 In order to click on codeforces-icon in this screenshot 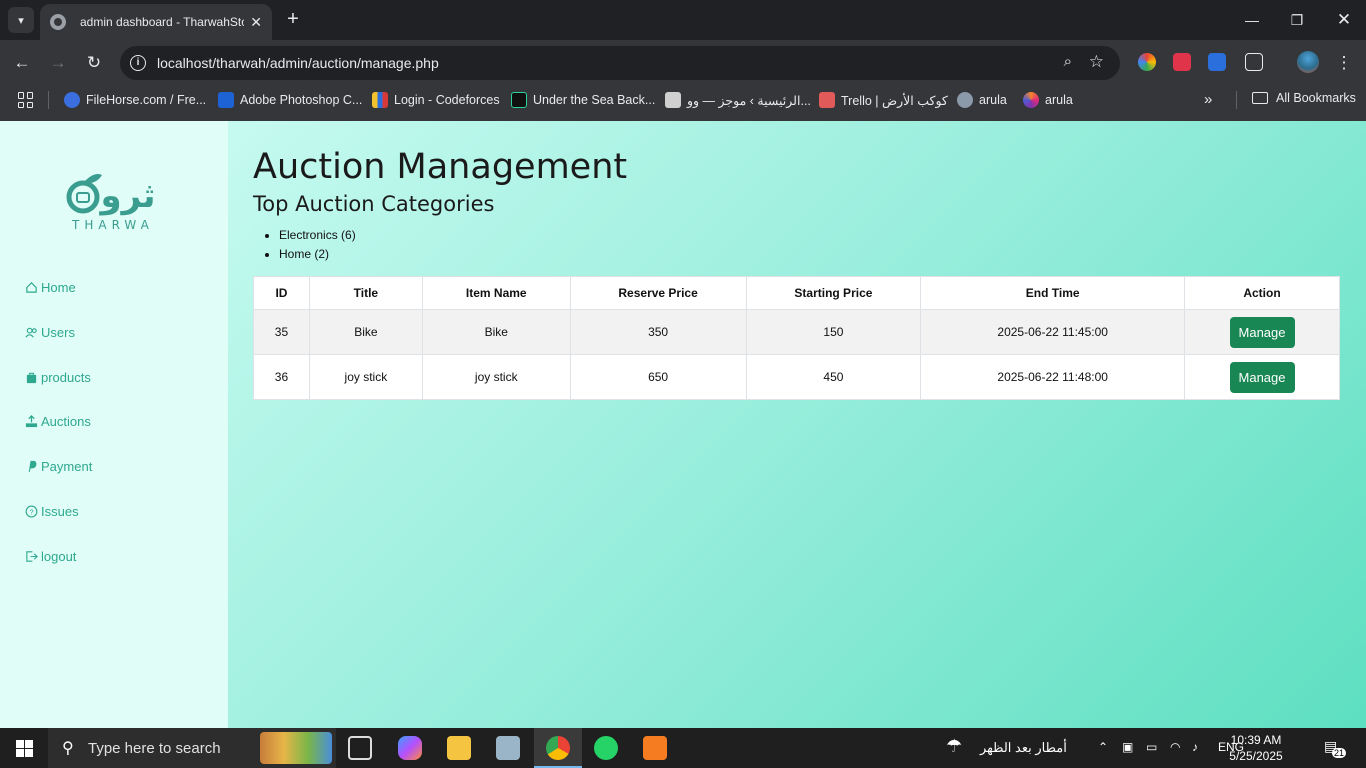, I will do `click(380, 100)`.